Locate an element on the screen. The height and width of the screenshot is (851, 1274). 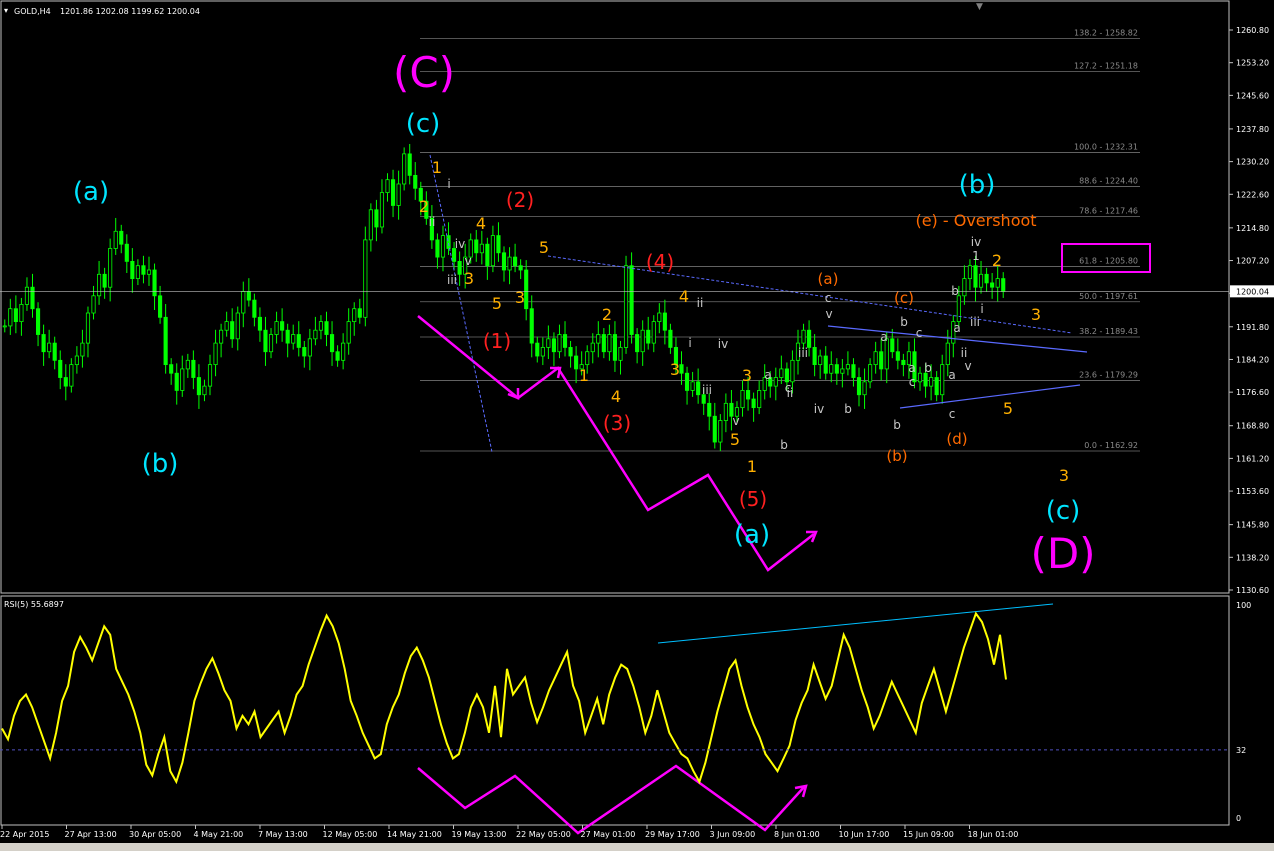
fib-level-label: 23.6 - 1179.29 is located at coordinates (1108, 375).